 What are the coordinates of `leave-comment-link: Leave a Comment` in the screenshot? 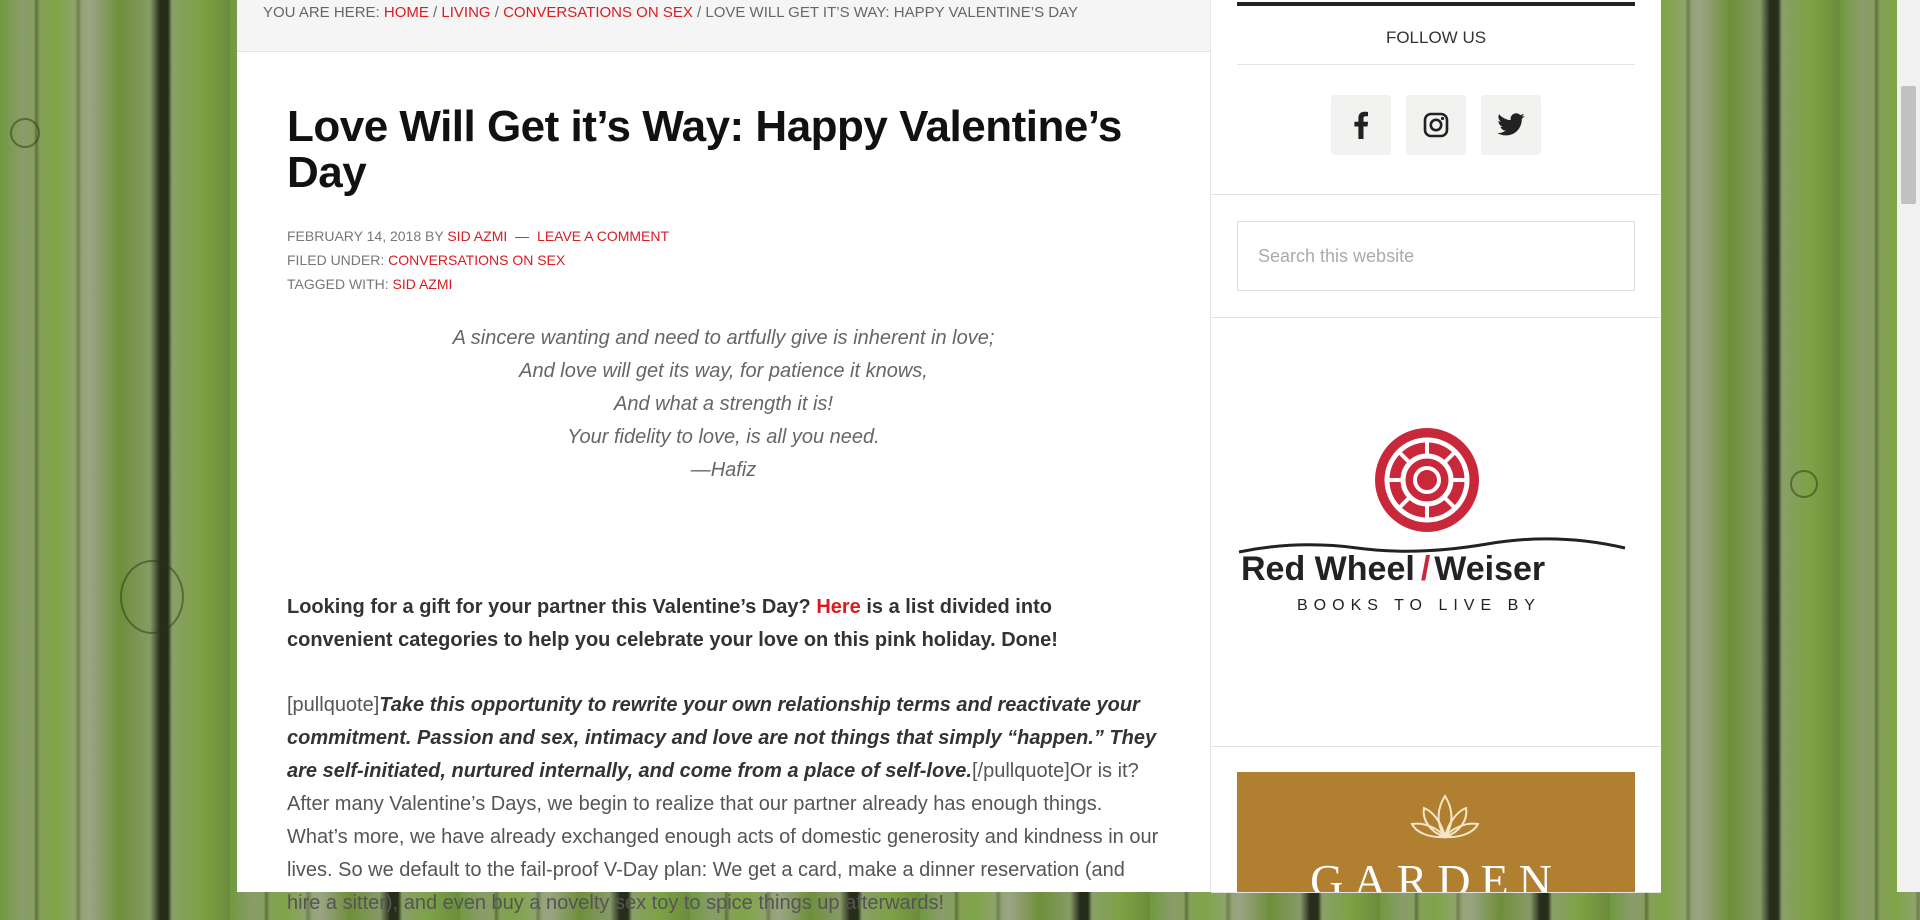 It's located at (603, 236).